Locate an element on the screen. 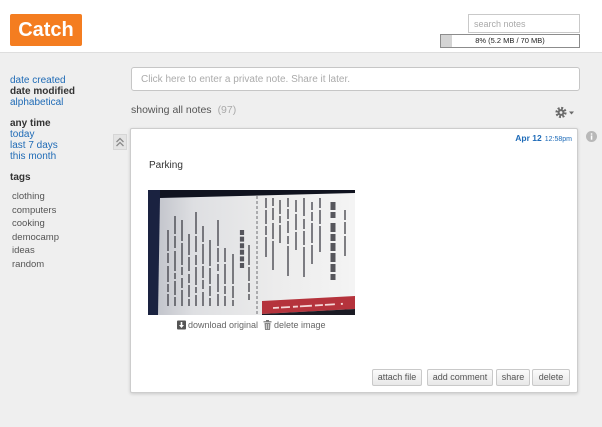  tag-item-clothing: clothing is located at coordinates (28, 196).